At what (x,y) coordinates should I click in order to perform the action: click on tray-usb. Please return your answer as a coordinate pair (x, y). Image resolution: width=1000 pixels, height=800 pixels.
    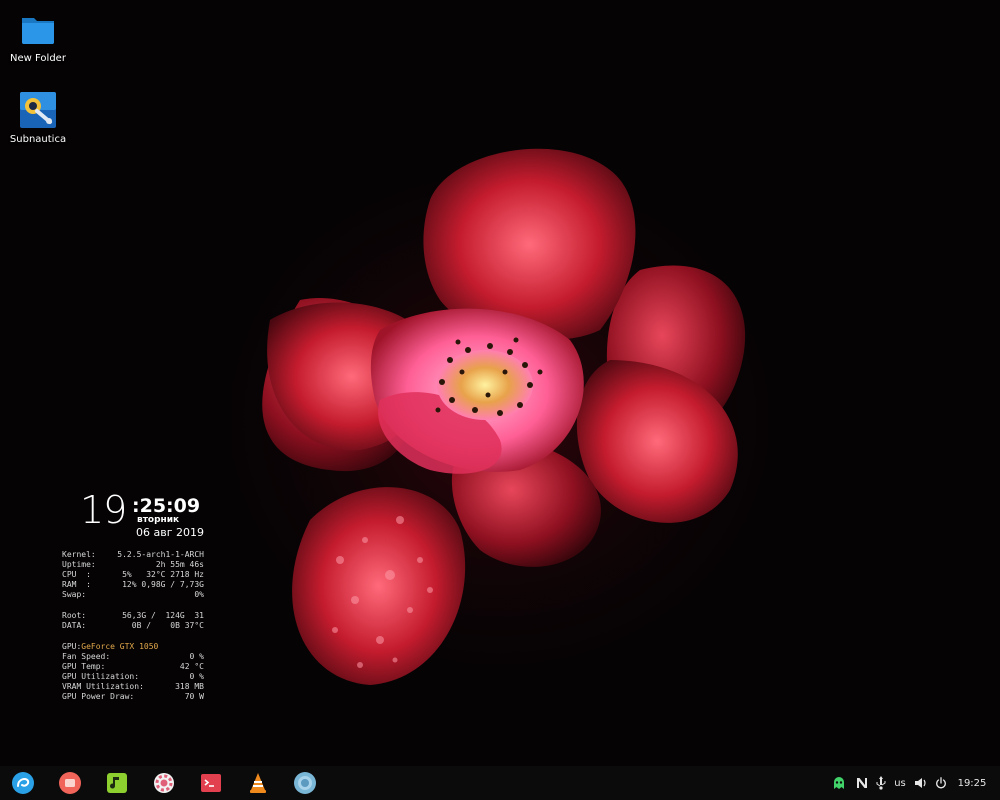
    Looking at the image, I should click on (881, 783).